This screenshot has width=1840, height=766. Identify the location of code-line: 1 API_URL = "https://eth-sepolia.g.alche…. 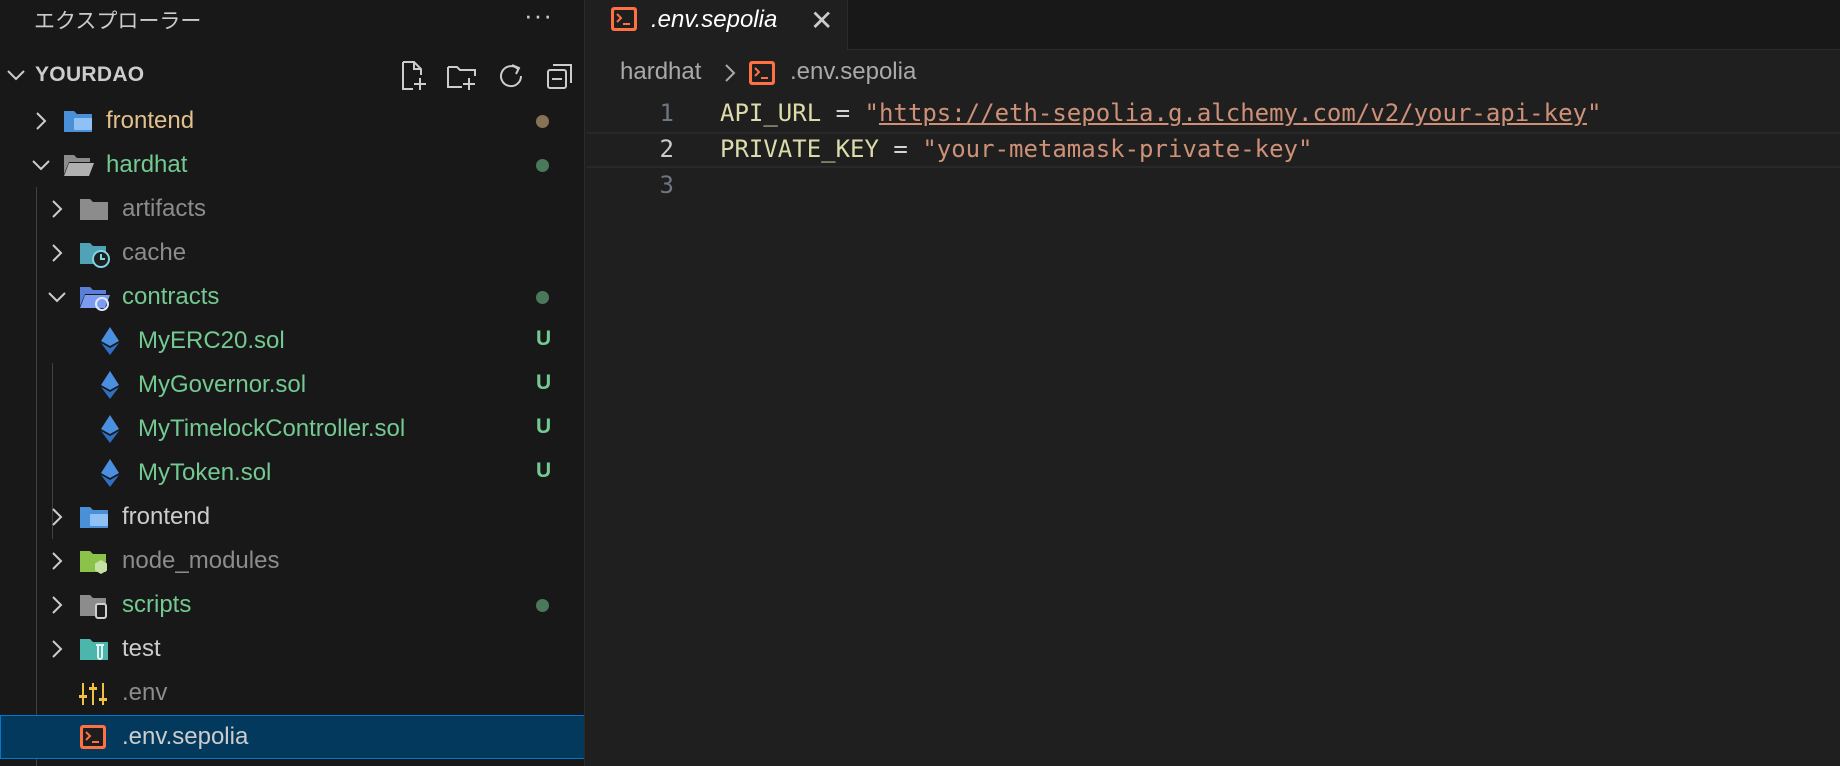
(1213, 114).